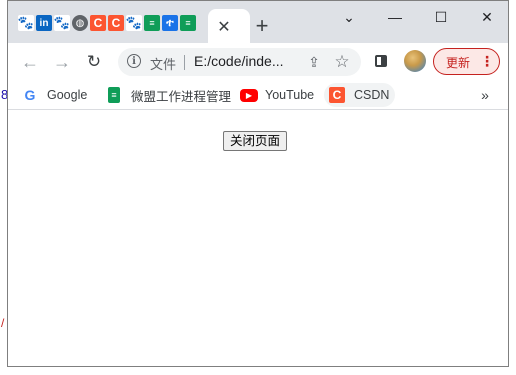 The width and height of the screenshot is (516, 375). I want to click on bookmark-youtube: ▶ YouTube, so click(277, 95).